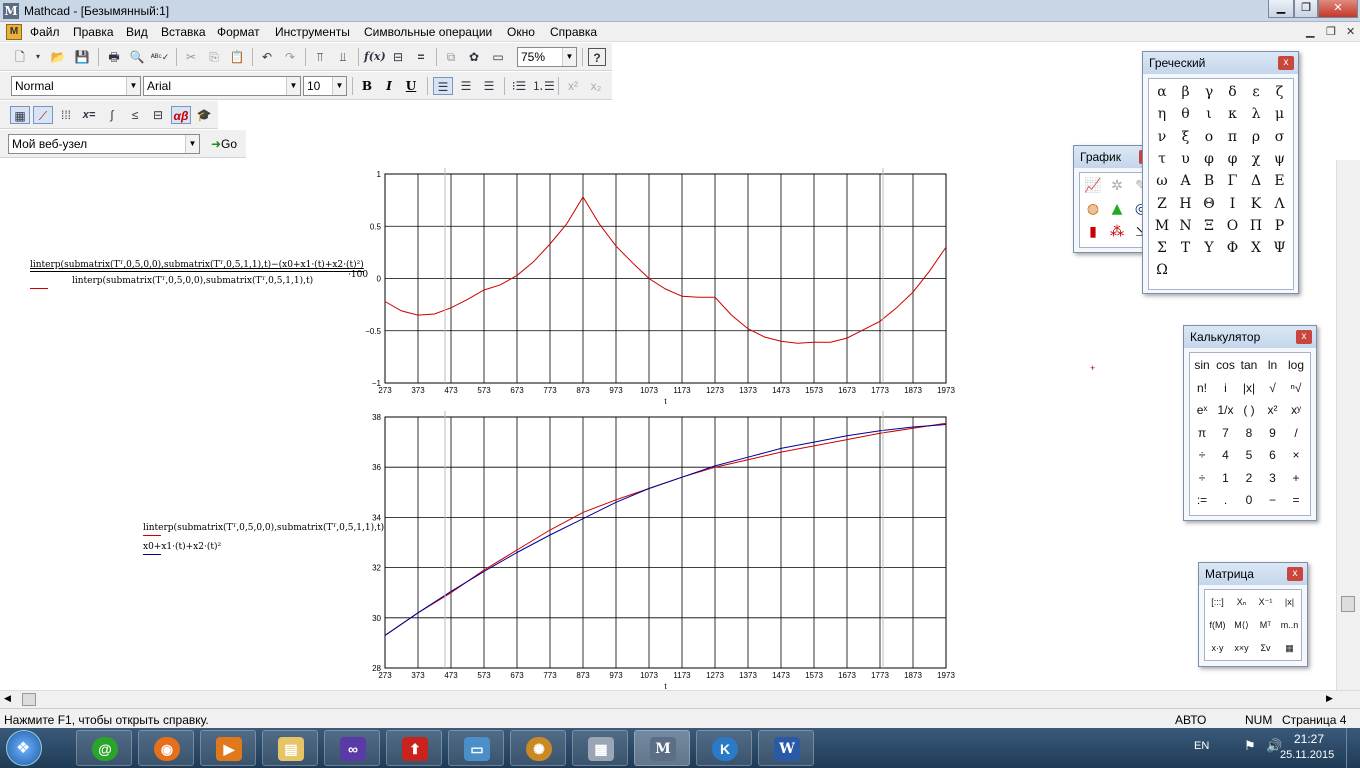 This screenshot has height=768, width=1360. I want to click on matrix-palette-header: Матрица x, so click(1253, 574).